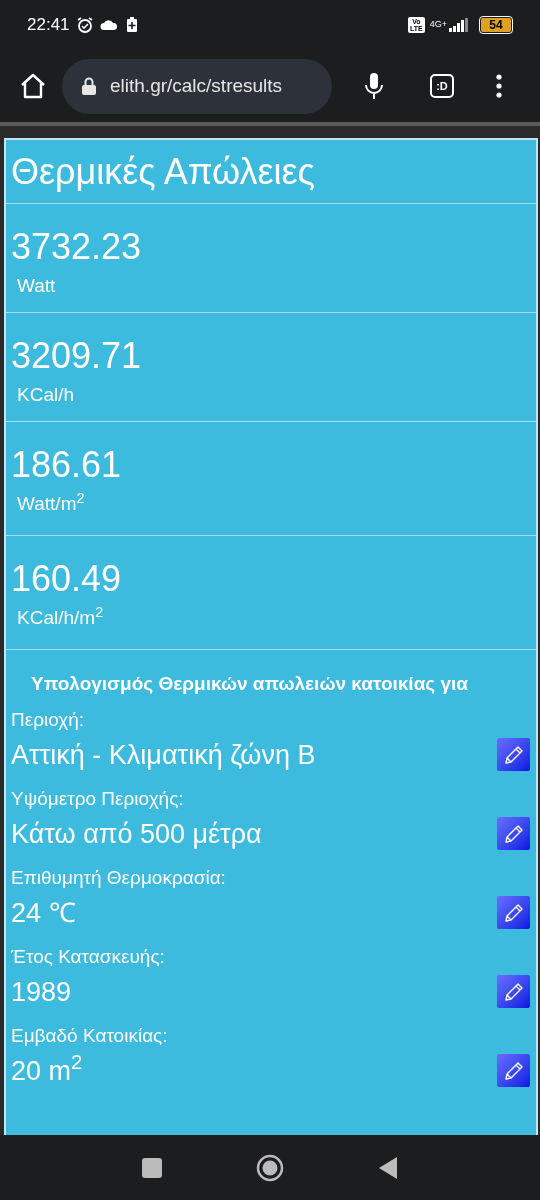  Describe the element at coordinates (131, 25) in the screenshot. I see `battery-plus-icon` at that location.